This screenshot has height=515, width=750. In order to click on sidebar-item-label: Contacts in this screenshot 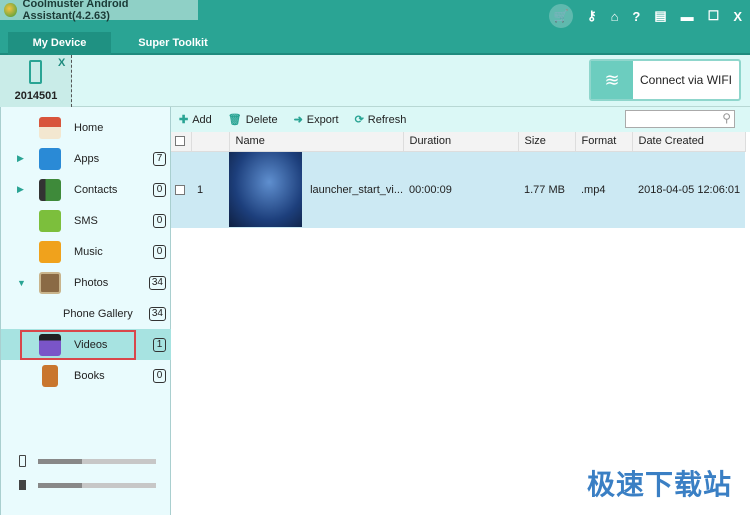, I will do `click(96, 189)`.